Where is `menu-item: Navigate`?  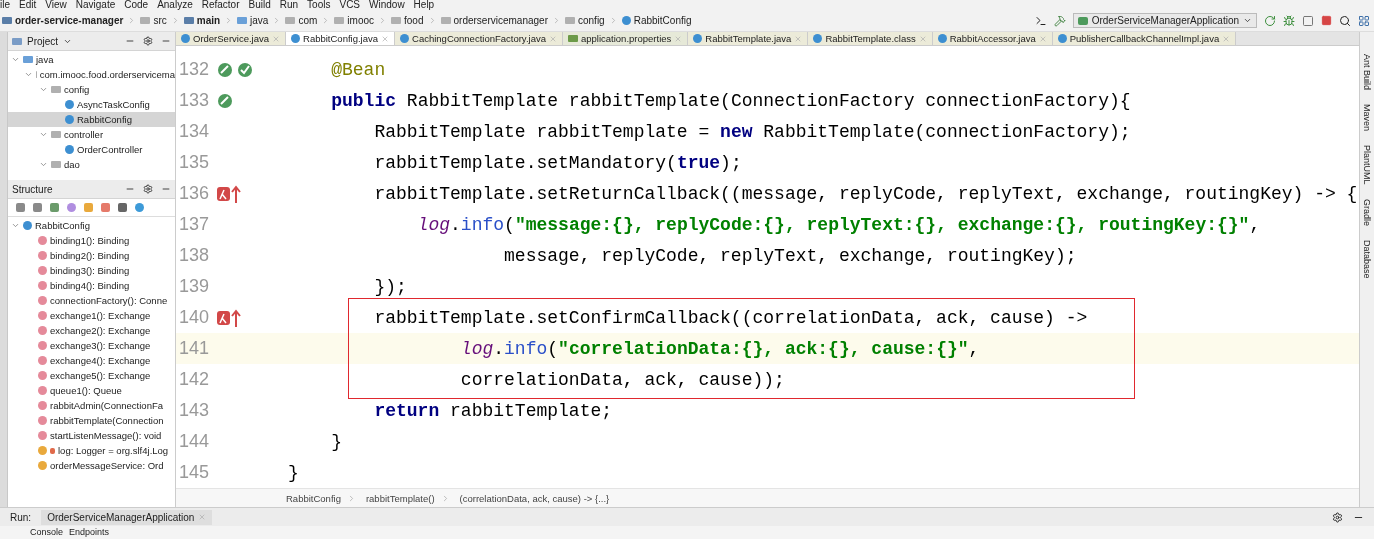
menu-item: Navigate is located at coordinates (95, 5).